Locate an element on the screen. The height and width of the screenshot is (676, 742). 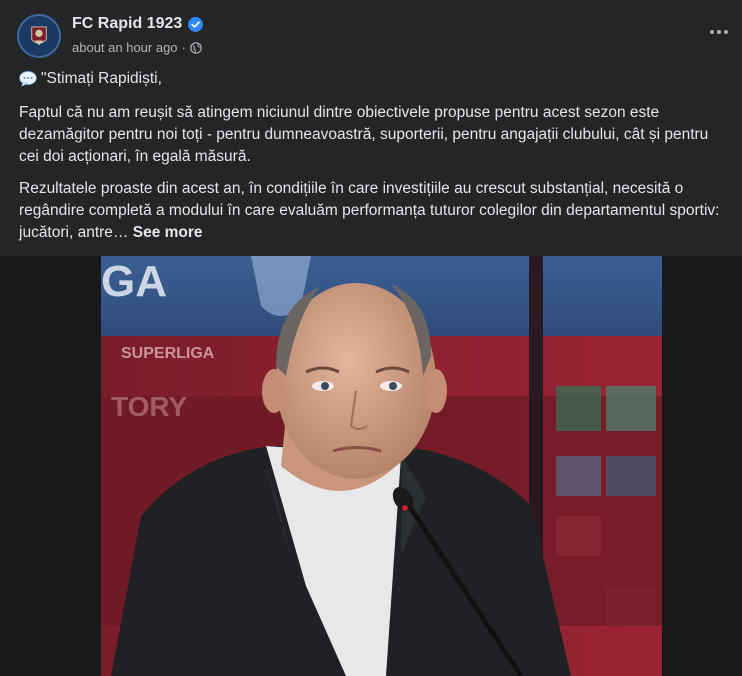
banner-text-tory: TORY is located at coordinates (149, 406).